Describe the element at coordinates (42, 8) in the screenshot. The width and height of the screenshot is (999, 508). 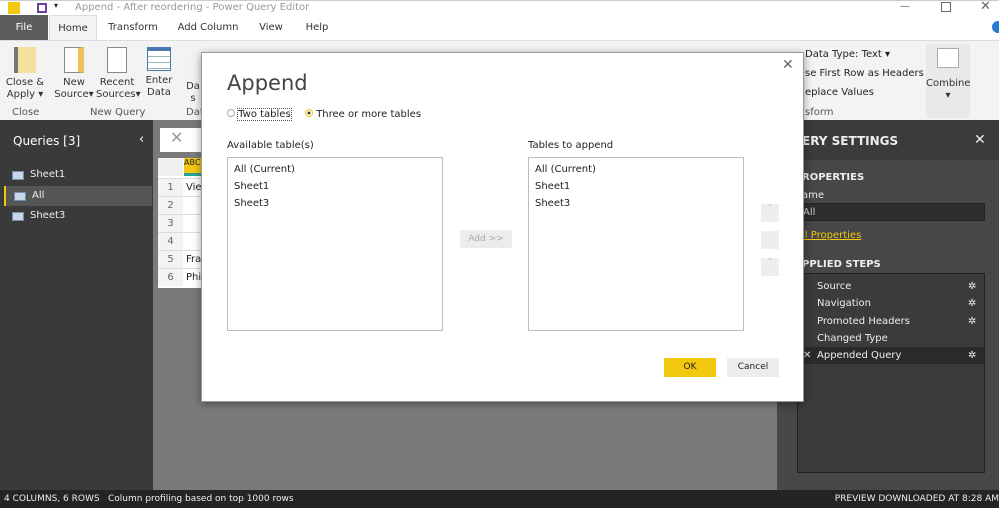
I see `save-icon` at that location.